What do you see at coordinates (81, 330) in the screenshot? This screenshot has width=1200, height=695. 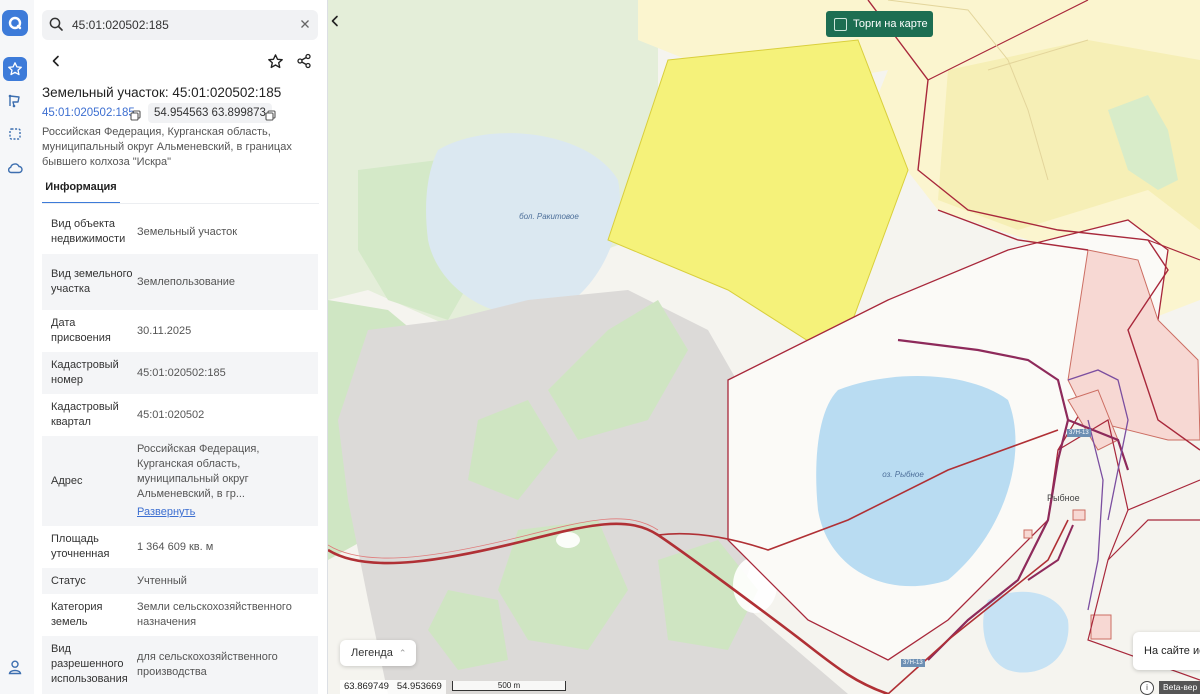 I see `row-key: Дата присвоения` at bounding box center [81, 330].